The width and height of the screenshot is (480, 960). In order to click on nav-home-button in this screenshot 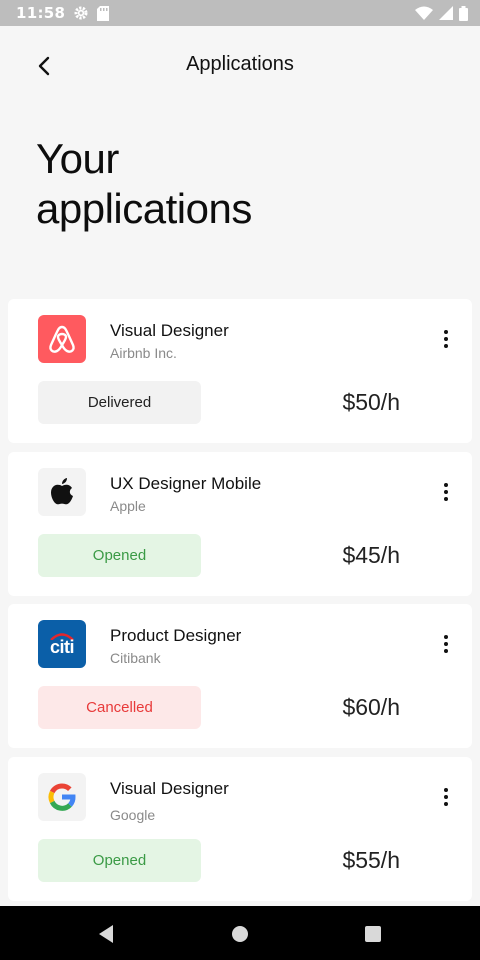, I will do `click(240, 934)`.